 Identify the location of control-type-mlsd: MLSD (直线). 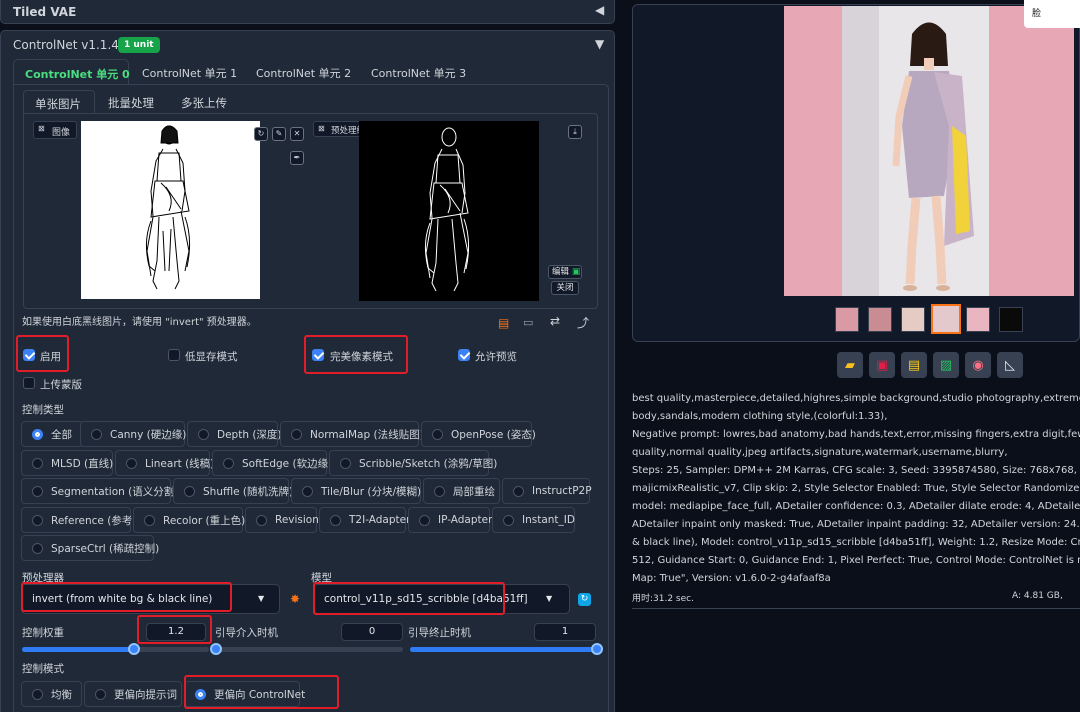
(67, 463).